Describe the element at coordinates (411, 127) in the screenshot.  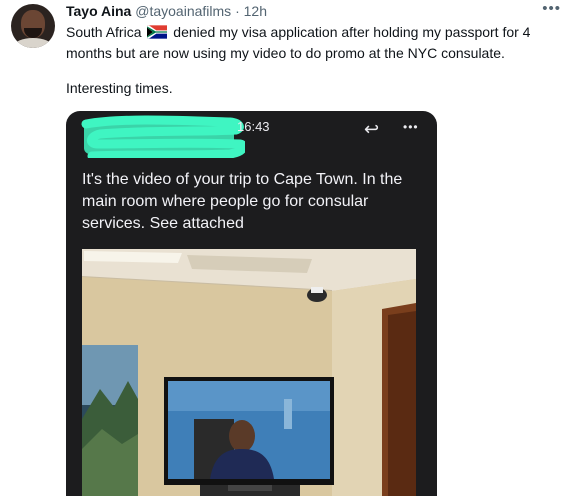
I see `phone-more-icon: •••` at that location.